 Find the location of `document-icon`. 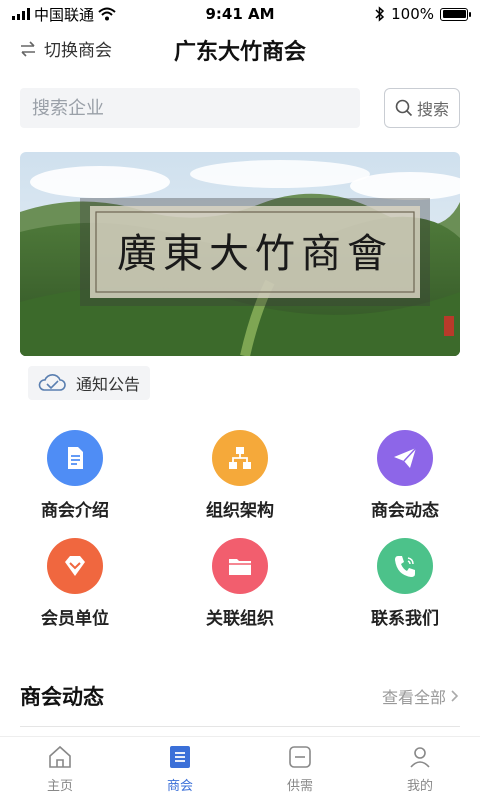

document-icon is located at coordinates (75, 458).